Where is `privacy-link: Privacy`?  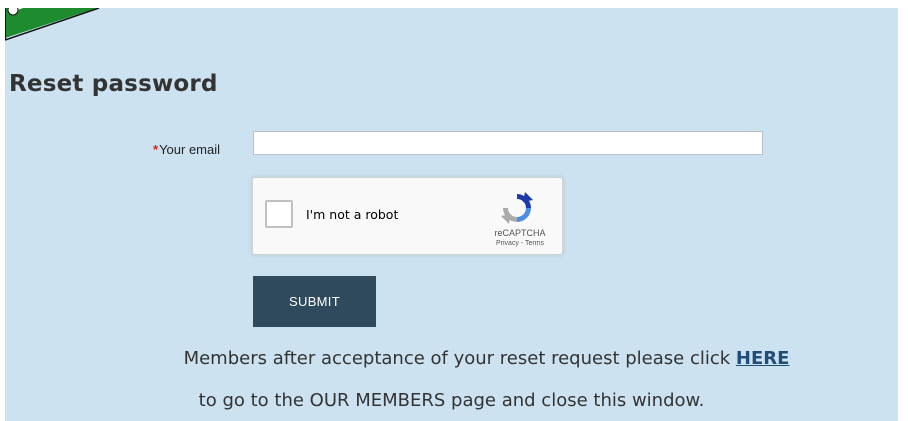
privacy-link: Privacy is located at coordinates (507, 243).